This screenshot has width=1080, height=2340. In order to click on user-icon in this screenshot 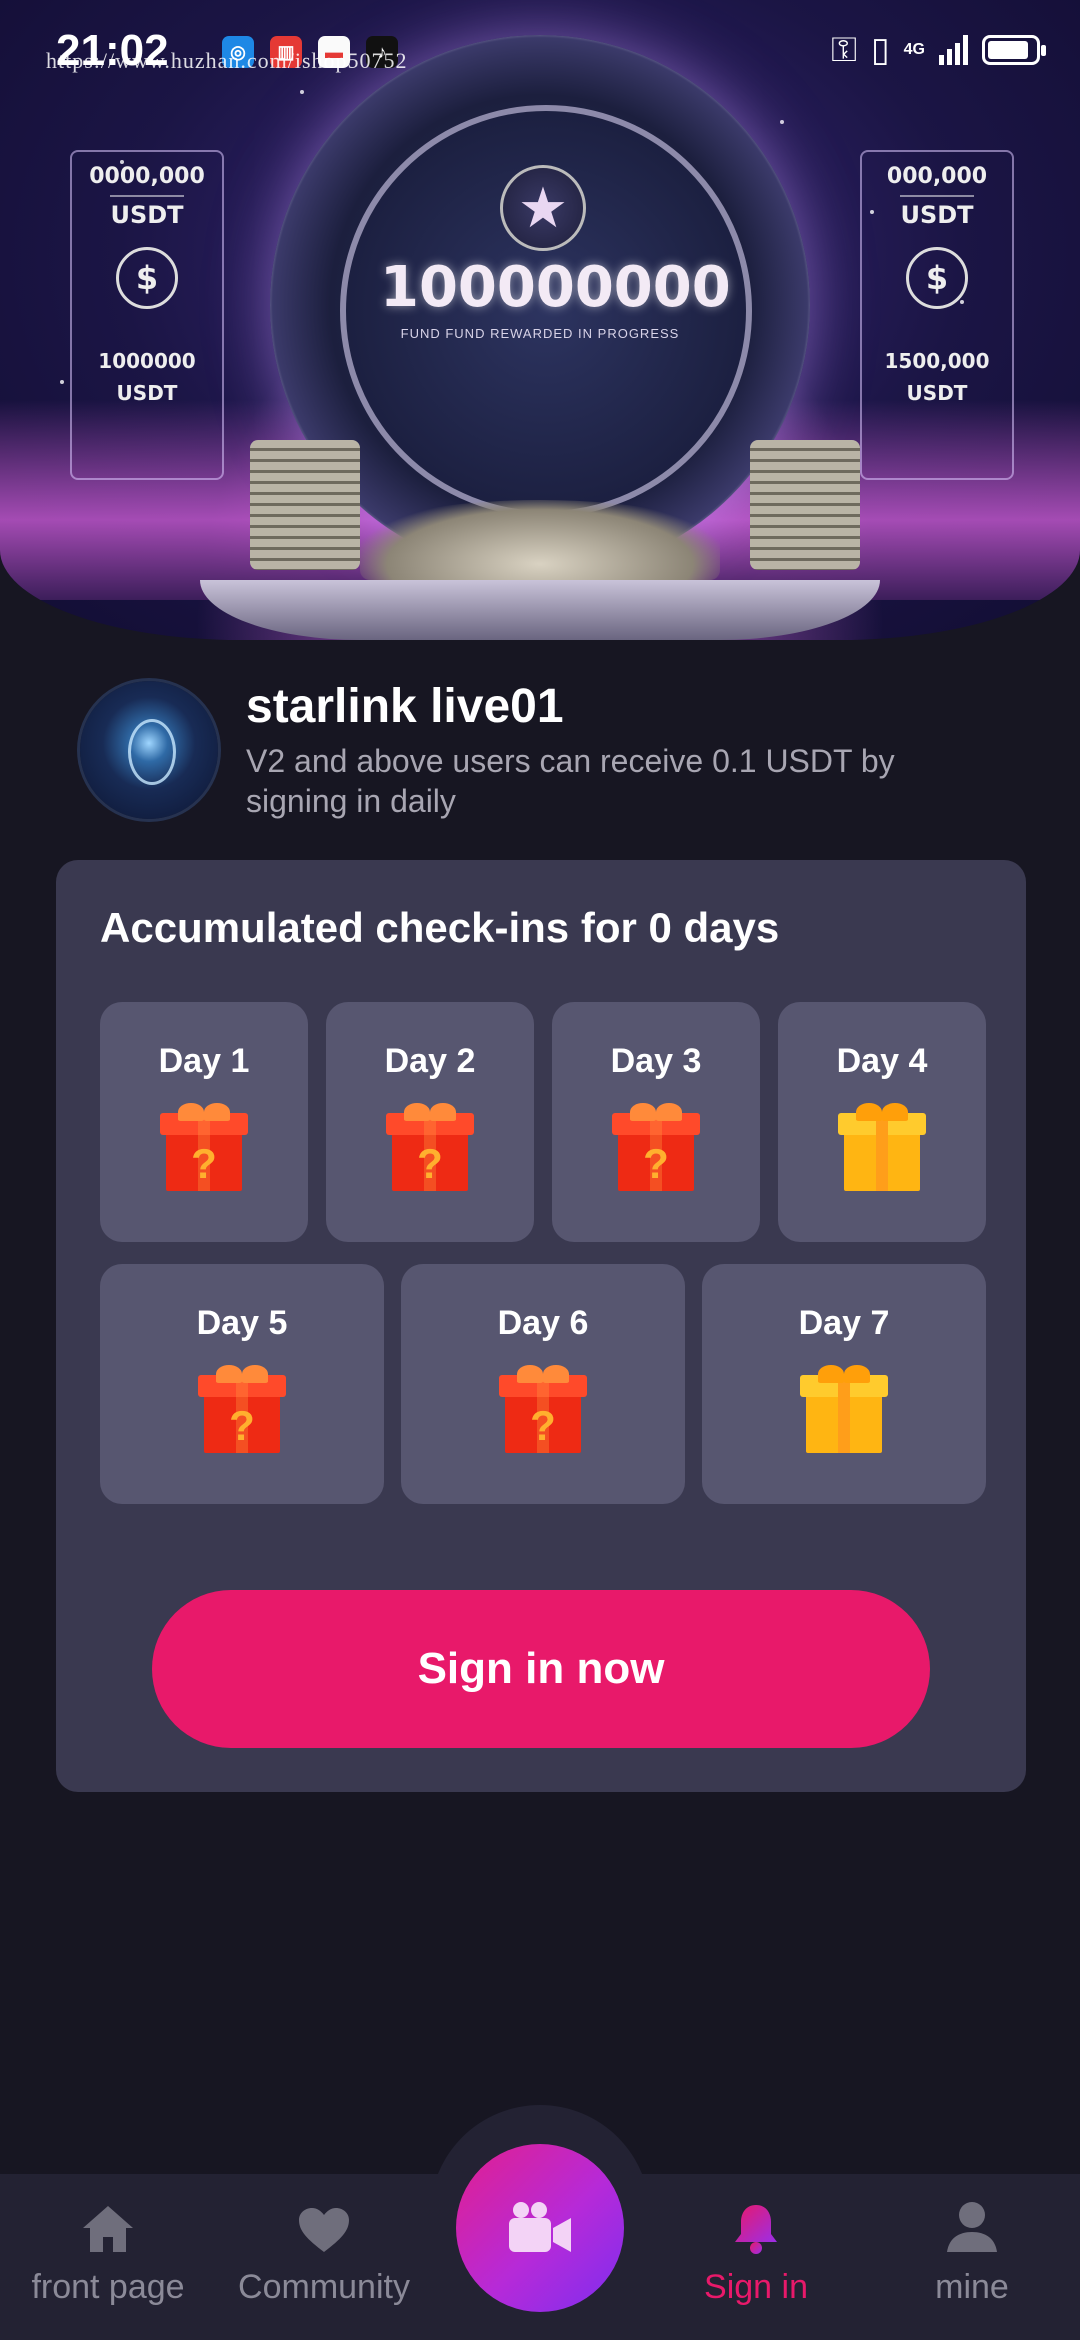, I will do `click(972, 2222)`.